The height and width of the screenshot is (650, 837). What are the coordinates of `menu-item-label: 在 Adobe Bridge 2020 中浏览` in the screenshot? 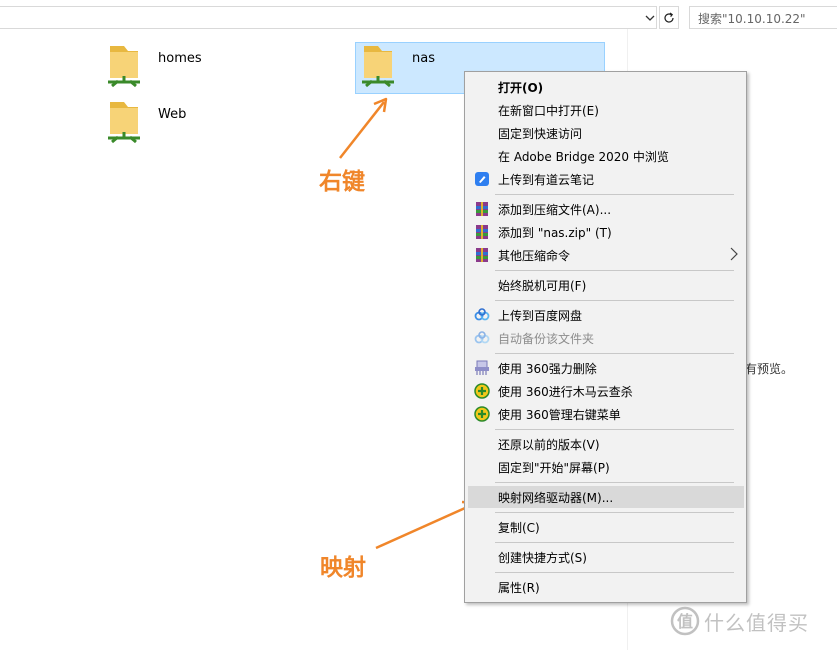 It's located at (583, 156).